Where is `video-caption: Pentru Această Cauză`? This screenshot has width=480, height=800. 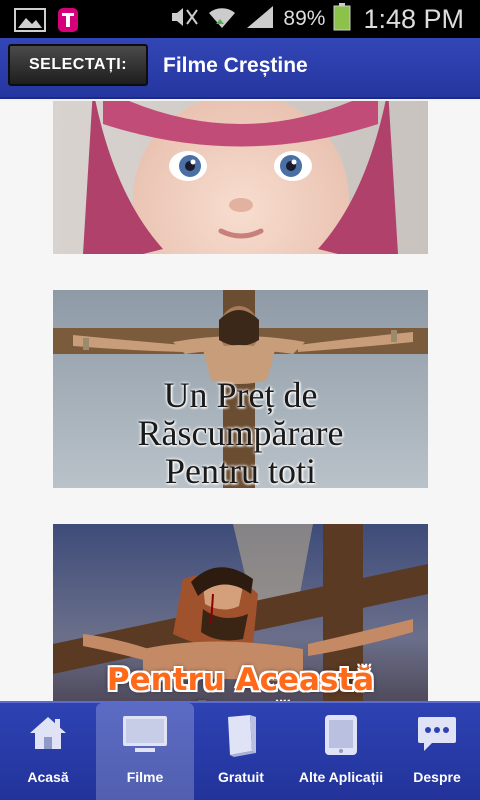 video-caption: Pentru Această Cauză is located at coordinates (240, 681).